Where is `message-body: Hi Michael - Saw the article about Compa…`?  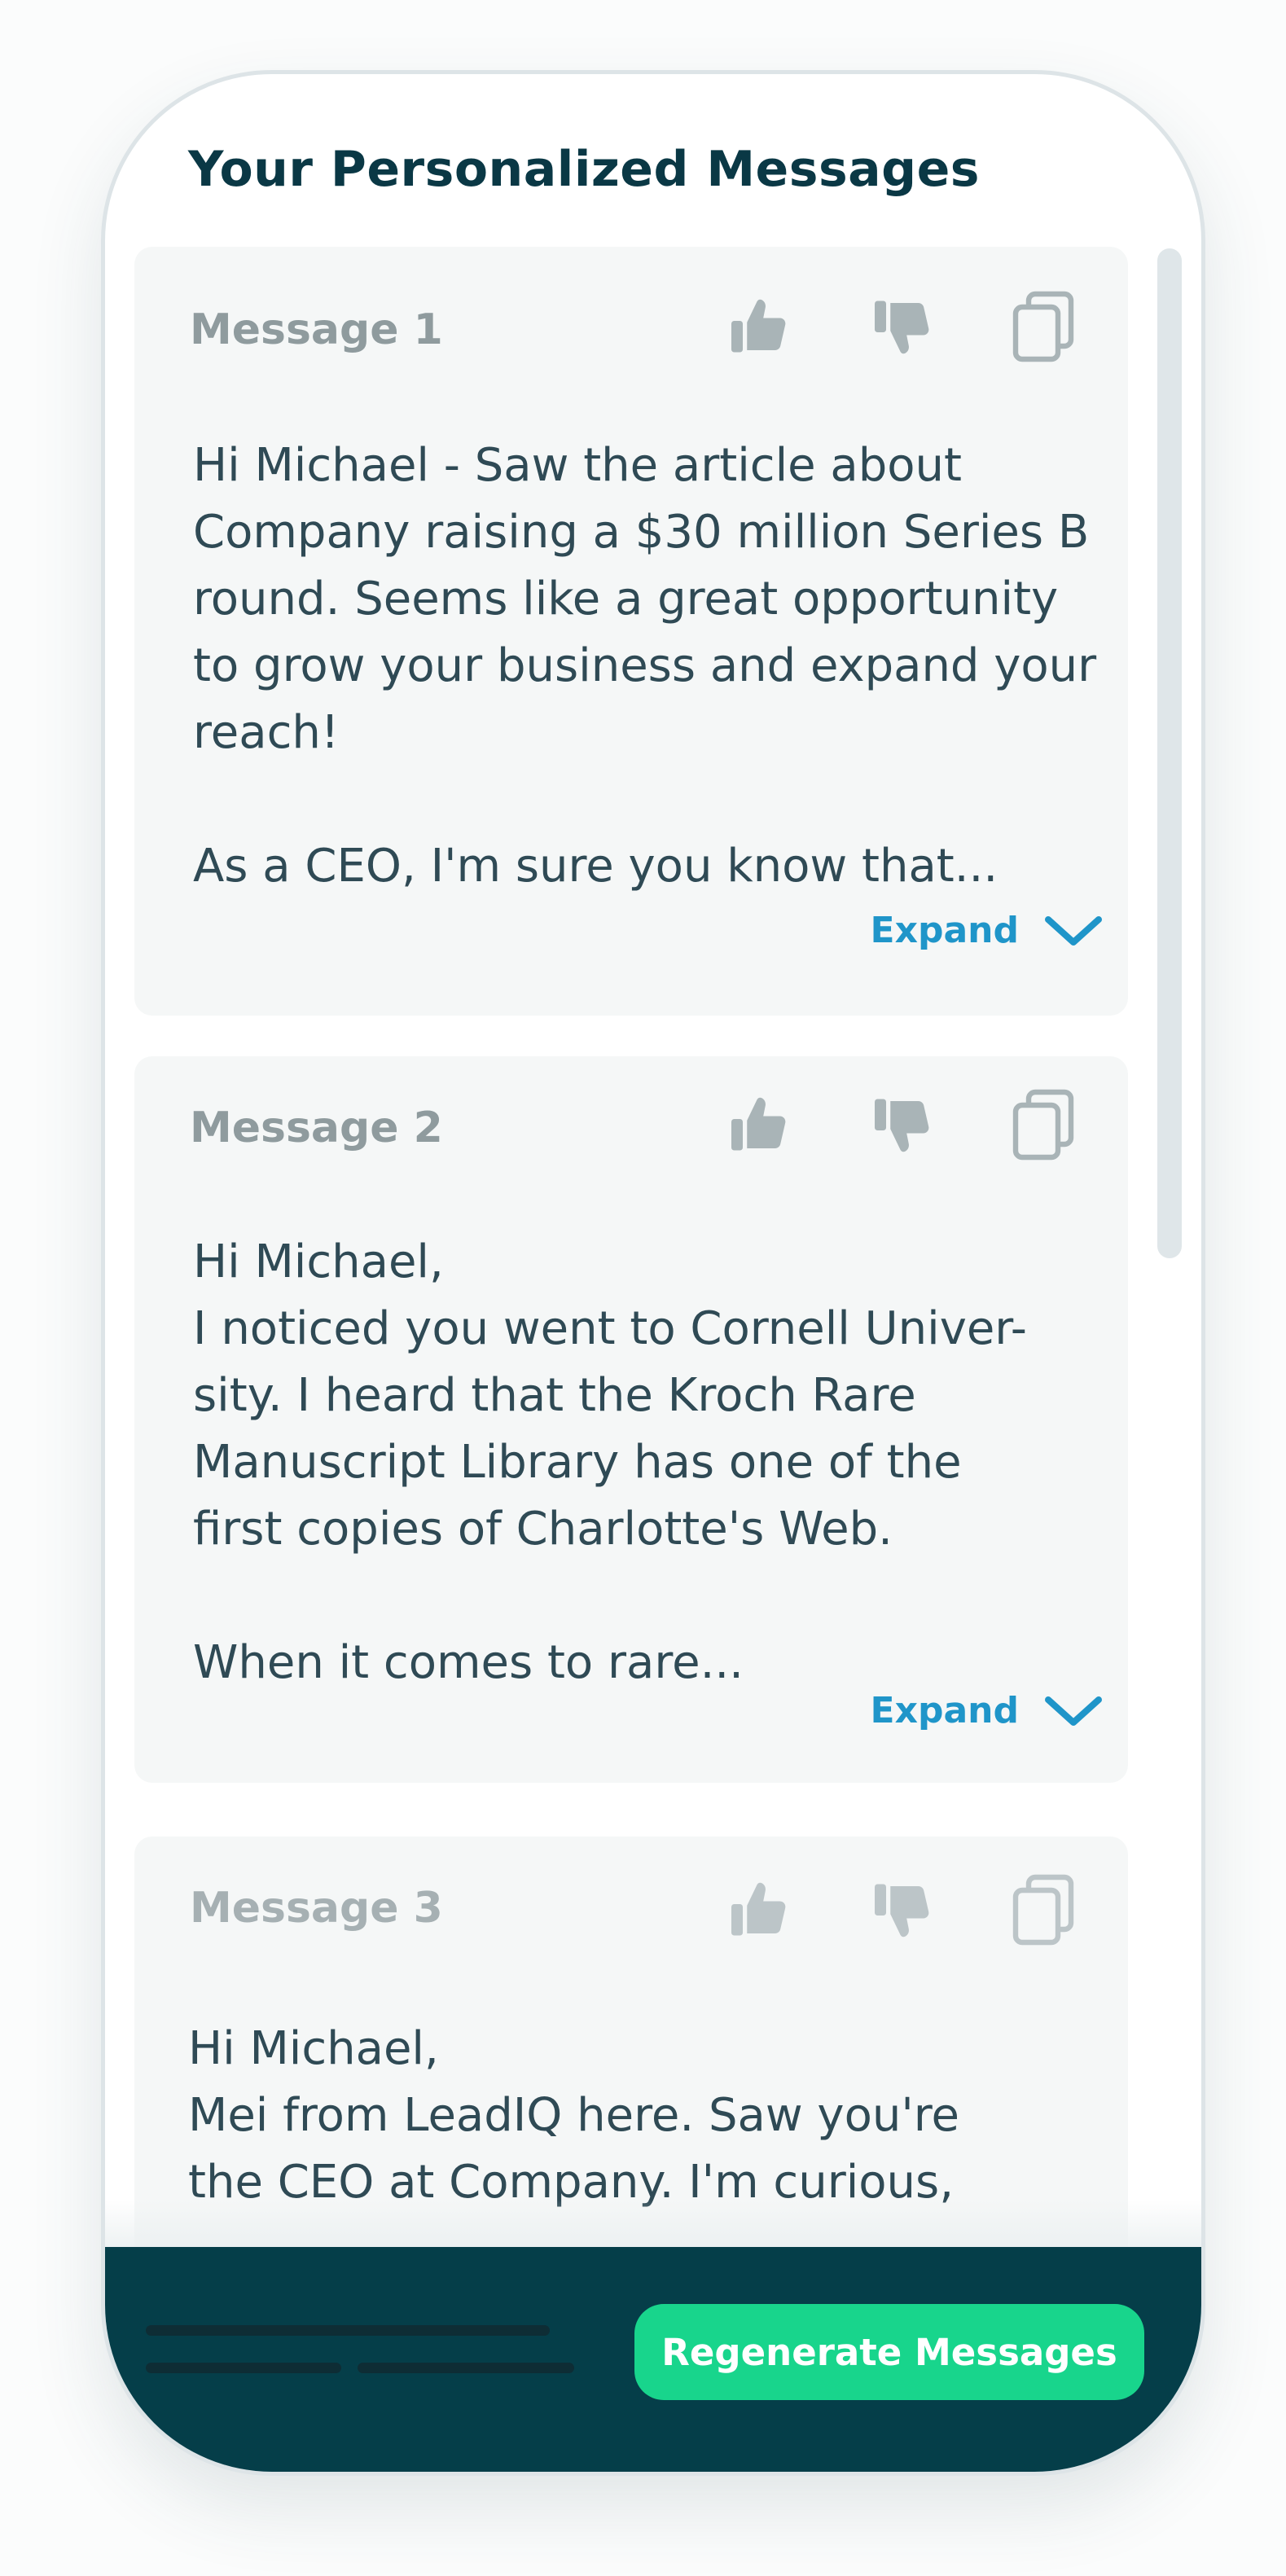
message-body: Hi Michael - Saw the article about Compa… is located at coordinates (645, 666).